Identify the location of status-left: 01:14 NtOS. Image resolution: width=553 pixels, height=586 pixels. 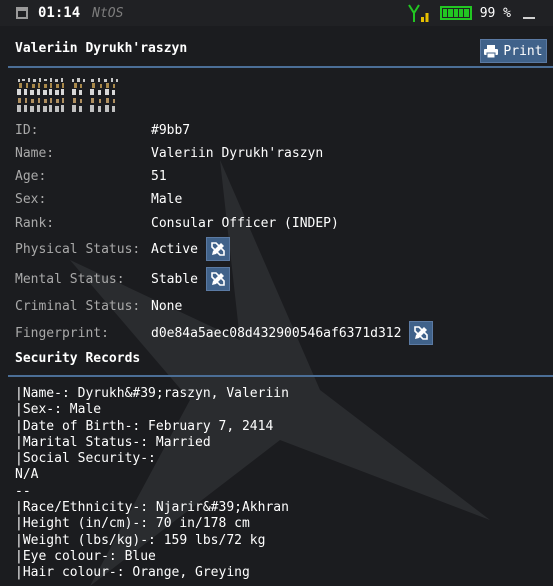
(61, 13).